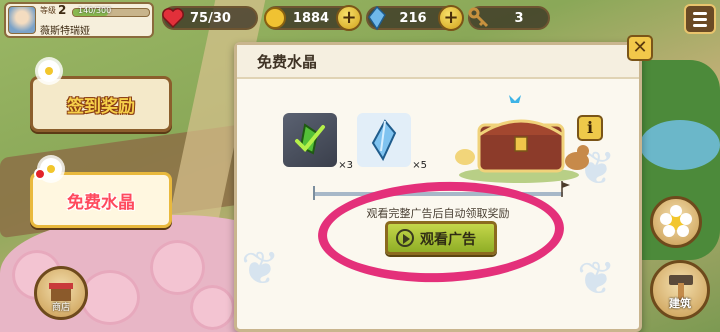 This screenshot has height=332, width=720. I want to click on right-side-button, so click(676, 222).